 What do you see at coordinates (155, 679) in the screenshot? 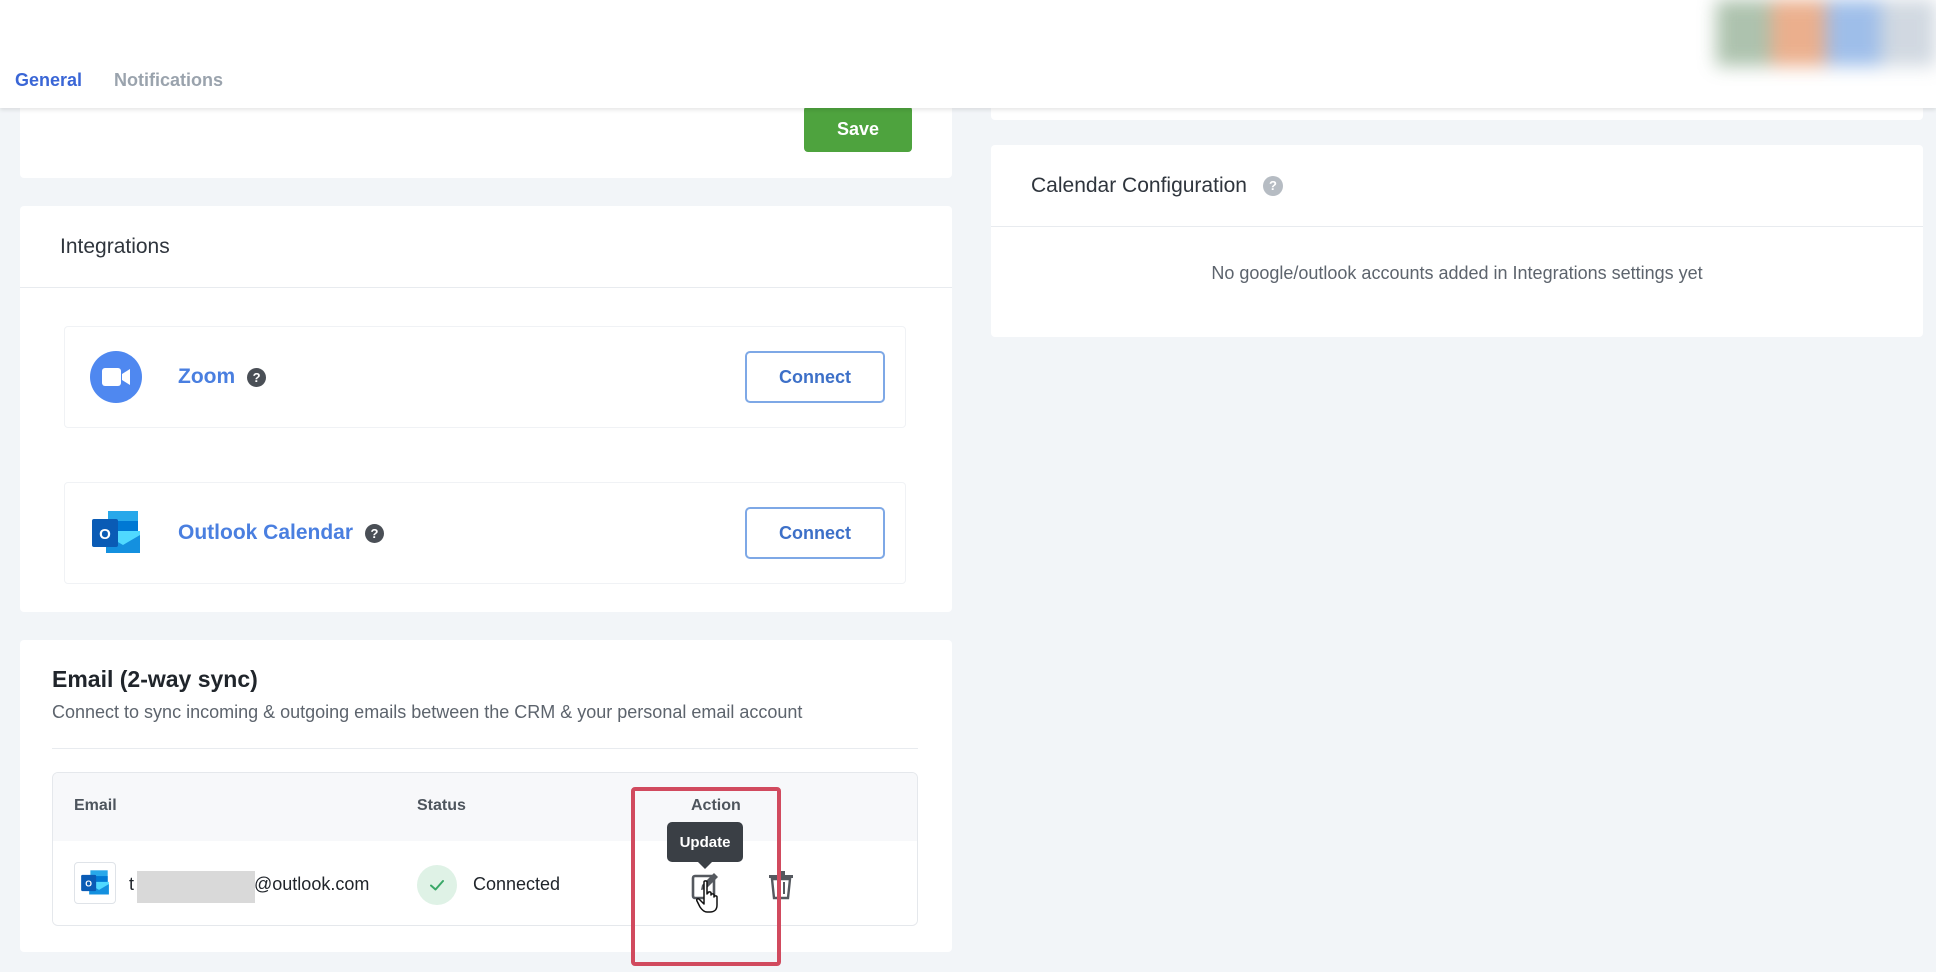
I see `email-sync-title: Email (2-way sync)` at bounding box center [155, 679].